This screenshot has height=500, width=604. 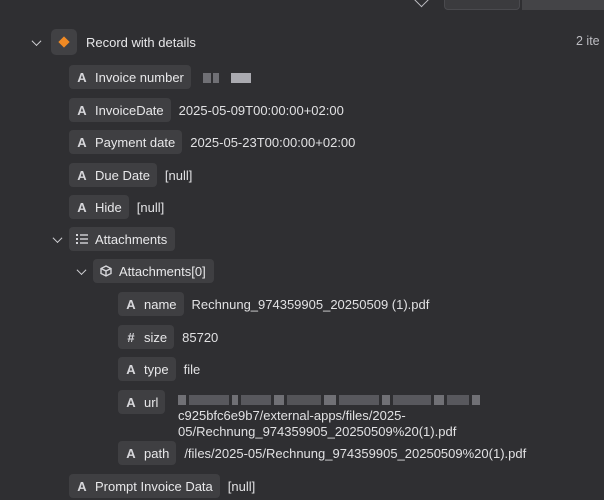 What do you see at coordinates (378, 400) in the screenshot?
I see `url-line-redacted` at bounding box center [378, 400].